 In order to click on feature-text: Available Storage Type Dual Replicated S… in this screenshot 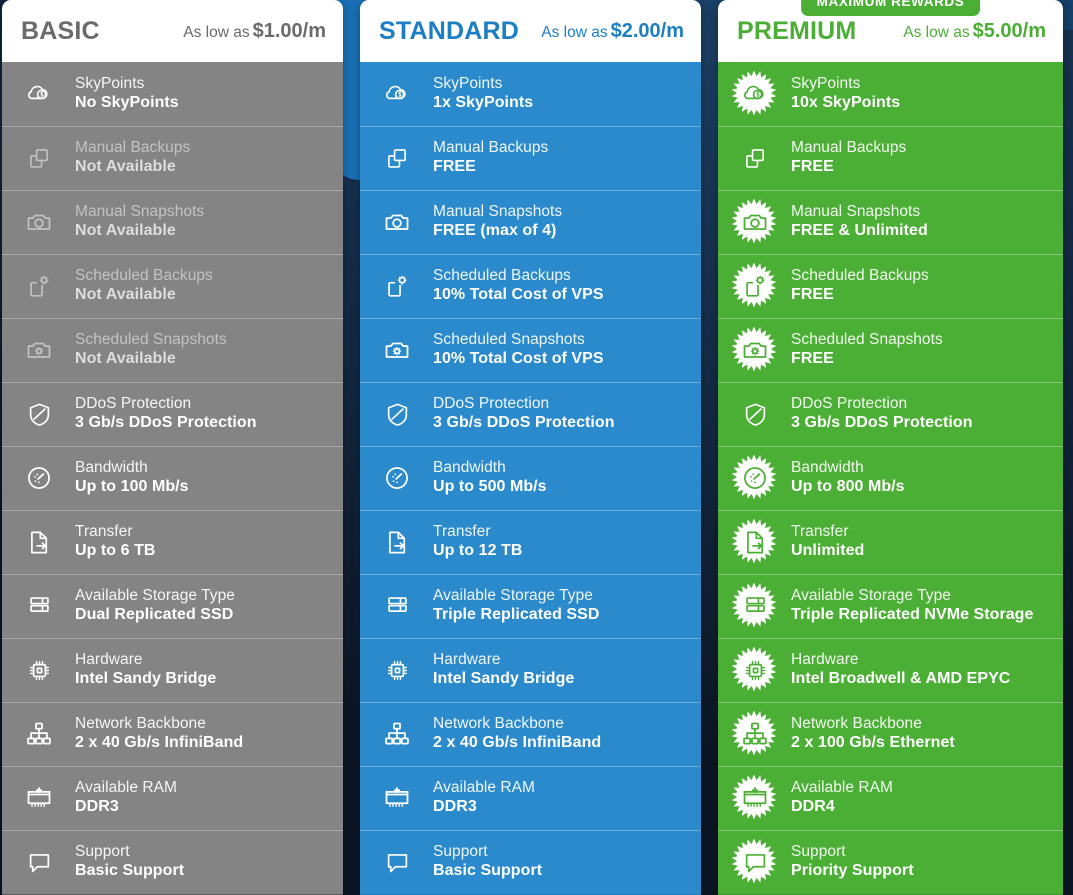, I will do `click(155, 606)`.